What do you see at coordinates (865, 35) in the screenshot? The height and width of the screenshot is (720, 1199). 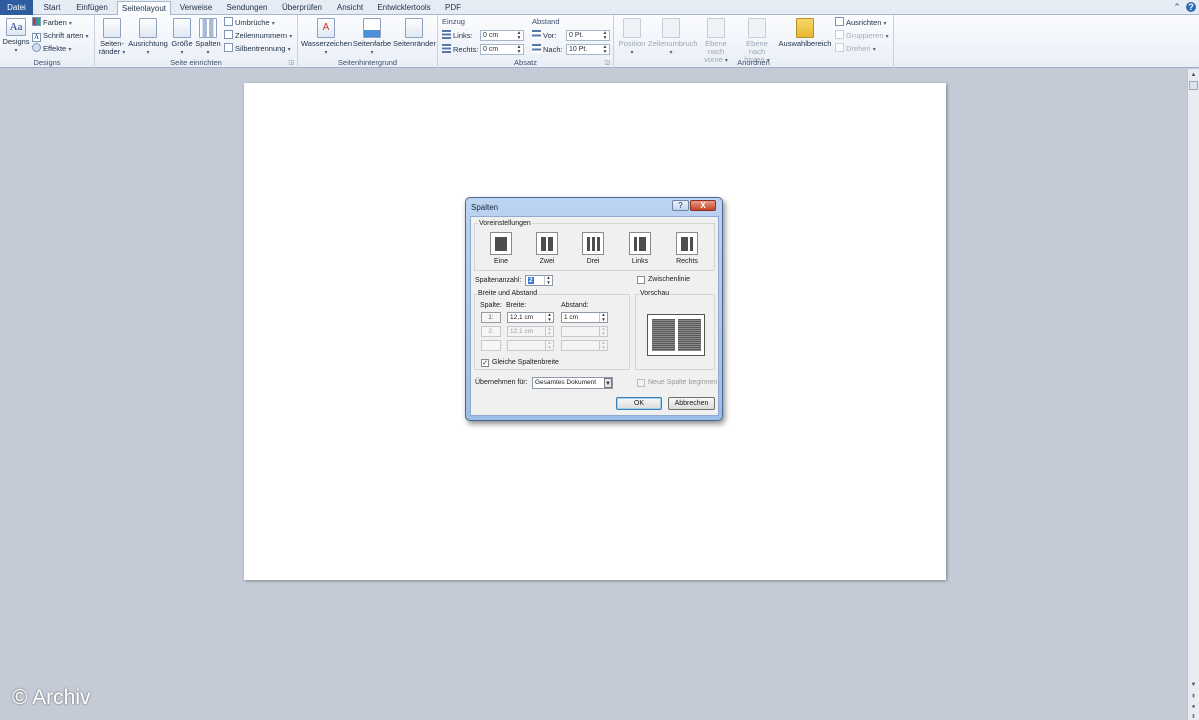 I see `gruppieren-label: Gruppieren` at bounding box center [865, 35].